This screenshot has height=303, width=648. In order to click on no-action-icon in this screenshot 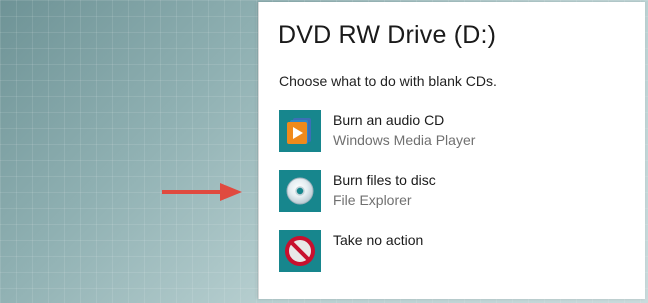, I will do `click(300, 251)`.